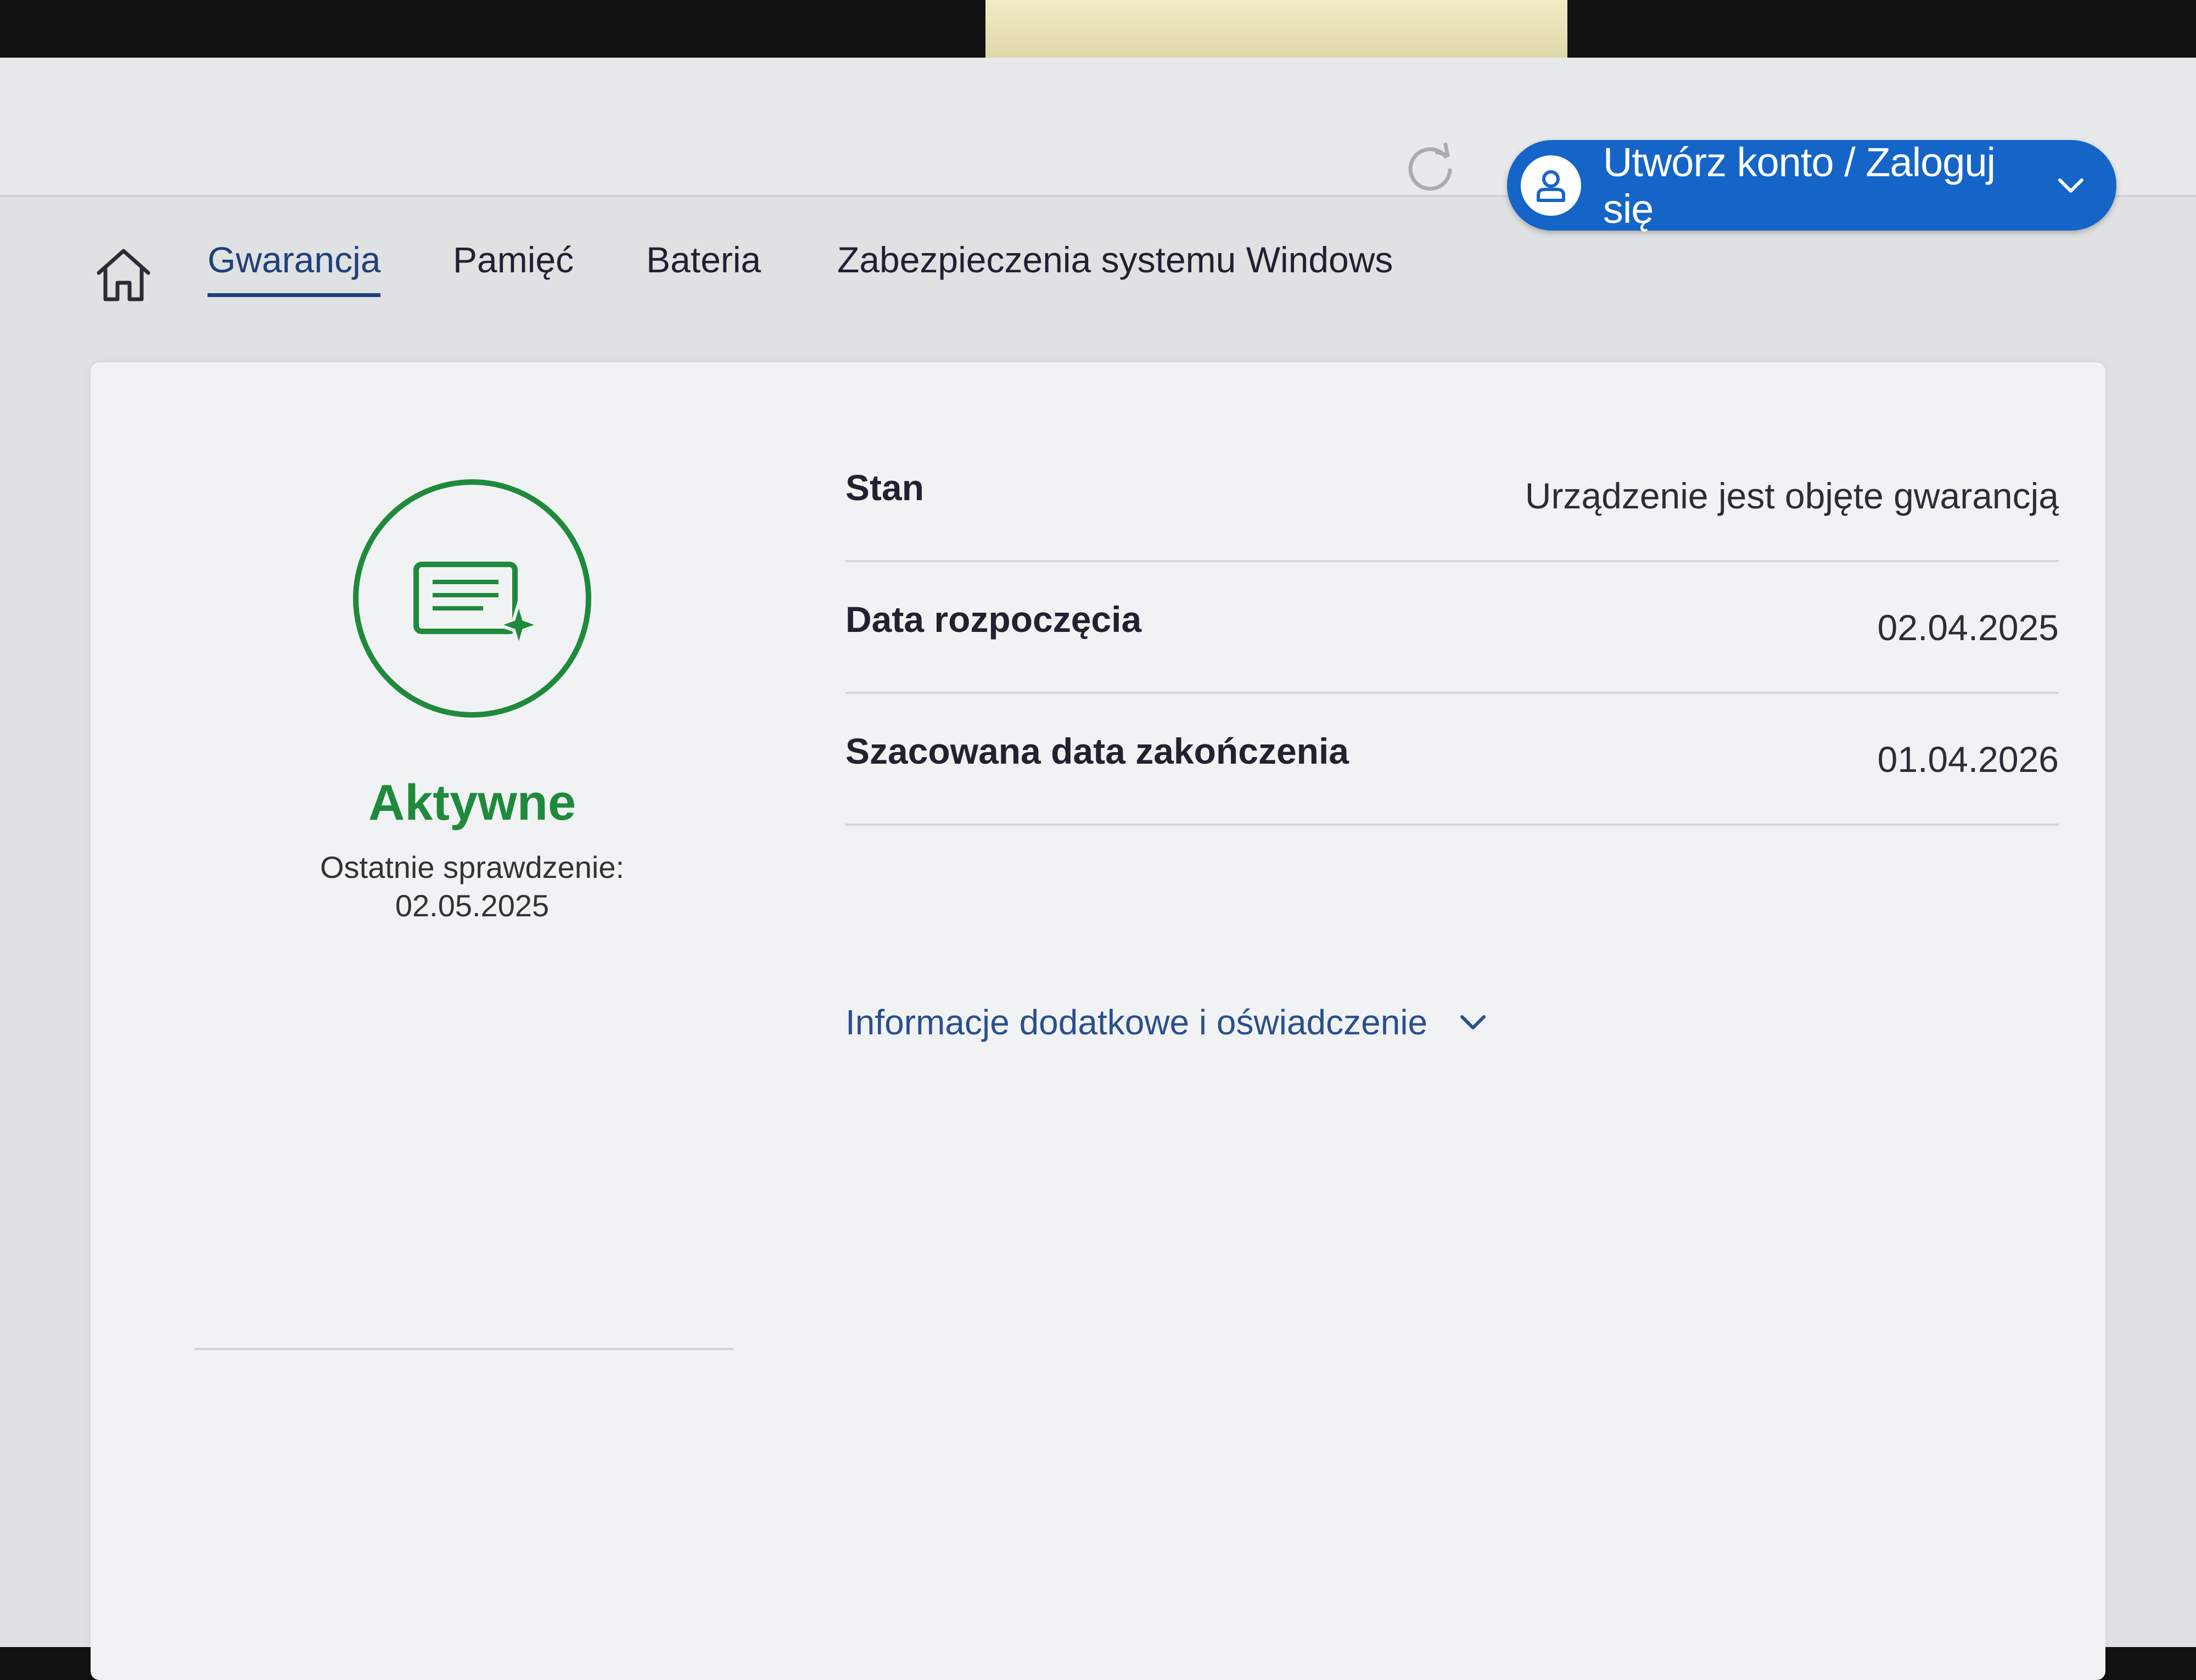  I want to click on last-check-date: 02.05.2025, so click(472, 905).